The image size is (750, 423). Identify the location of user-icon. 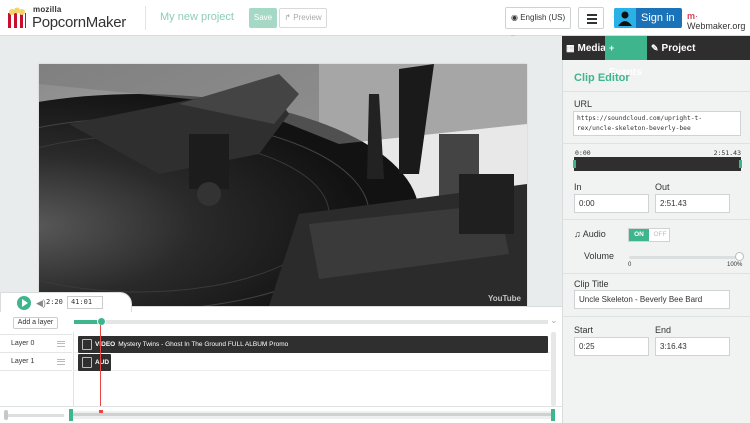
(625, 18).